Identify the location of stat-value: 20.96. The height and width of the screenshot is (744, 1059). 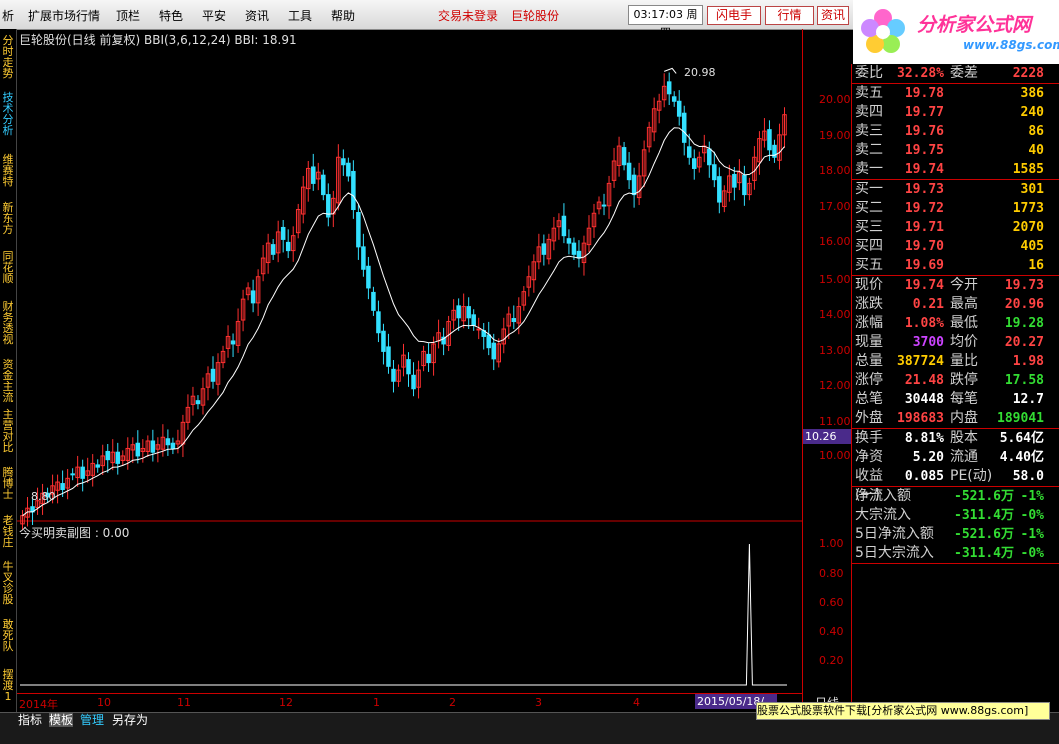
(1024, 304).